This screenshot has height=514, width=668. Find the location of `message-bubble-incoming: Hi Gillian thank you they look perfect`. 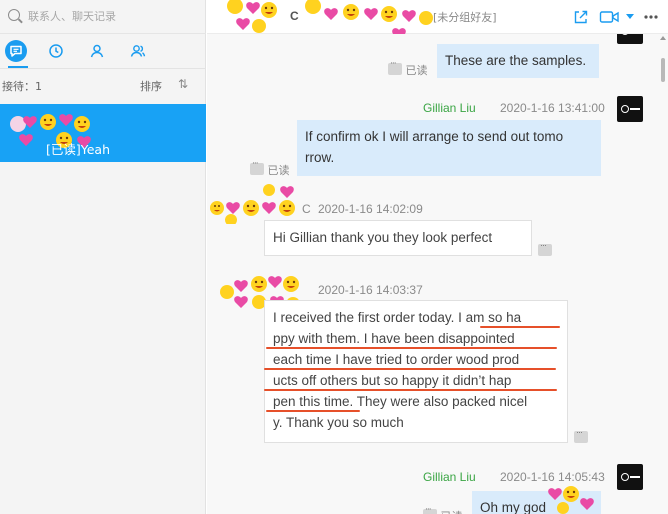

message-bubble-incoming: Hi Gillian thank you they look perfect is located at coordinates (398, 238).